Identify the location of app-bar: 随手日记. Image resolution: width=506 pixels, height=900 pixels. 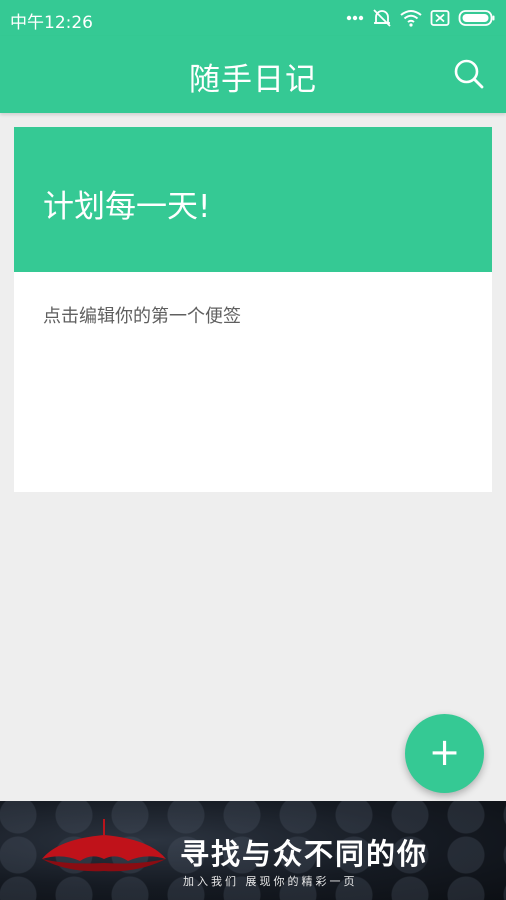
(253, 74).